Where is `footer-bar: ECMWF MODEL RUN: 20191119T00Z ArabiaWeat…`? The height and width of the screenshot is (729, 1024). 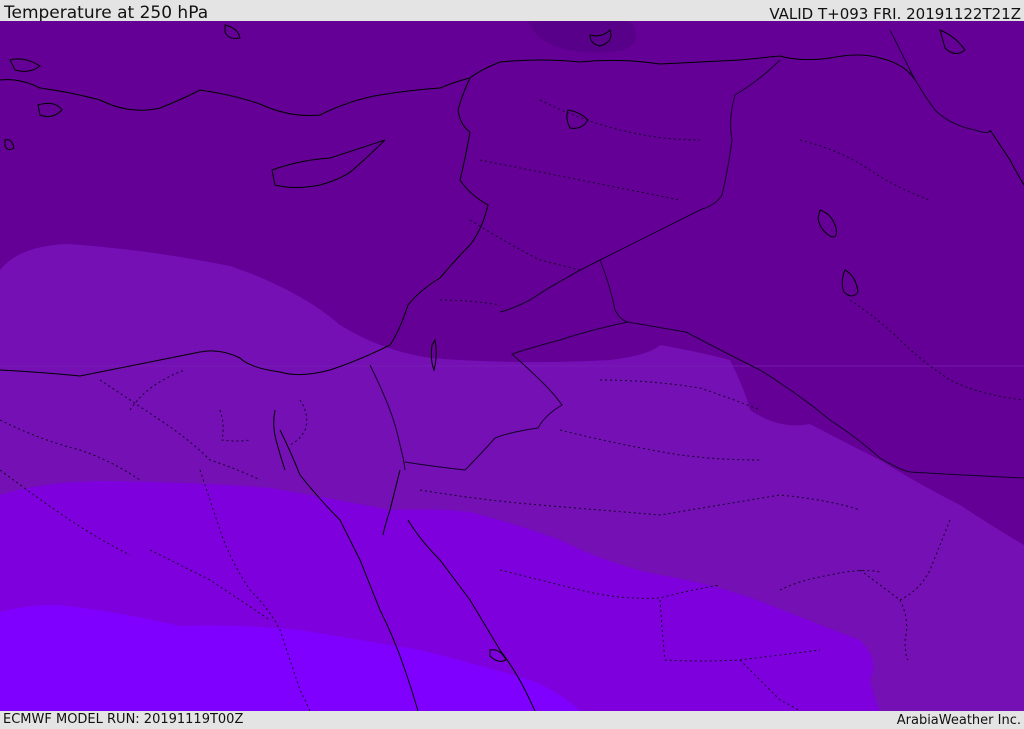
footer-bar: ECMWF MODEL RUN: 20191119T00Z ArabiaWeat… is located at coordinates (512, 720).